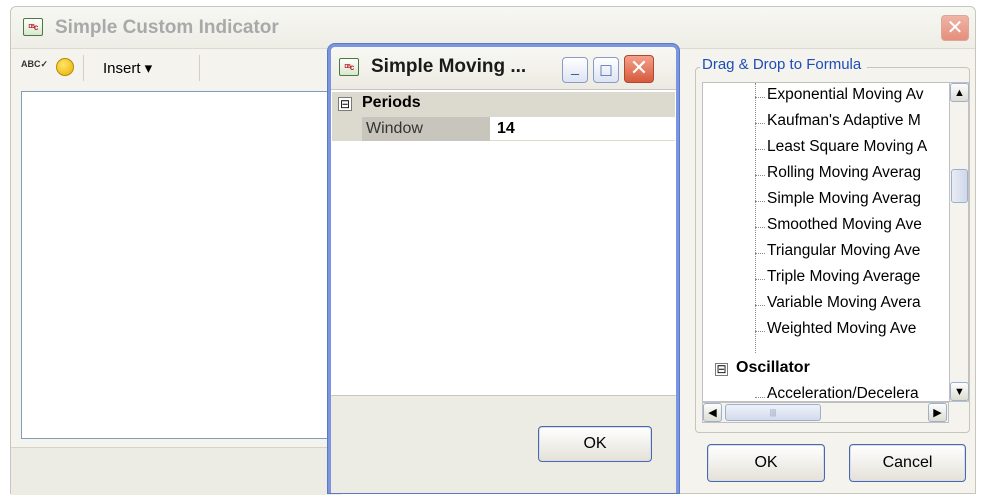 Image resolution: width=982 pixels, height=500 pixels. I want to click on insert-symbol-button, so click(66, 68).